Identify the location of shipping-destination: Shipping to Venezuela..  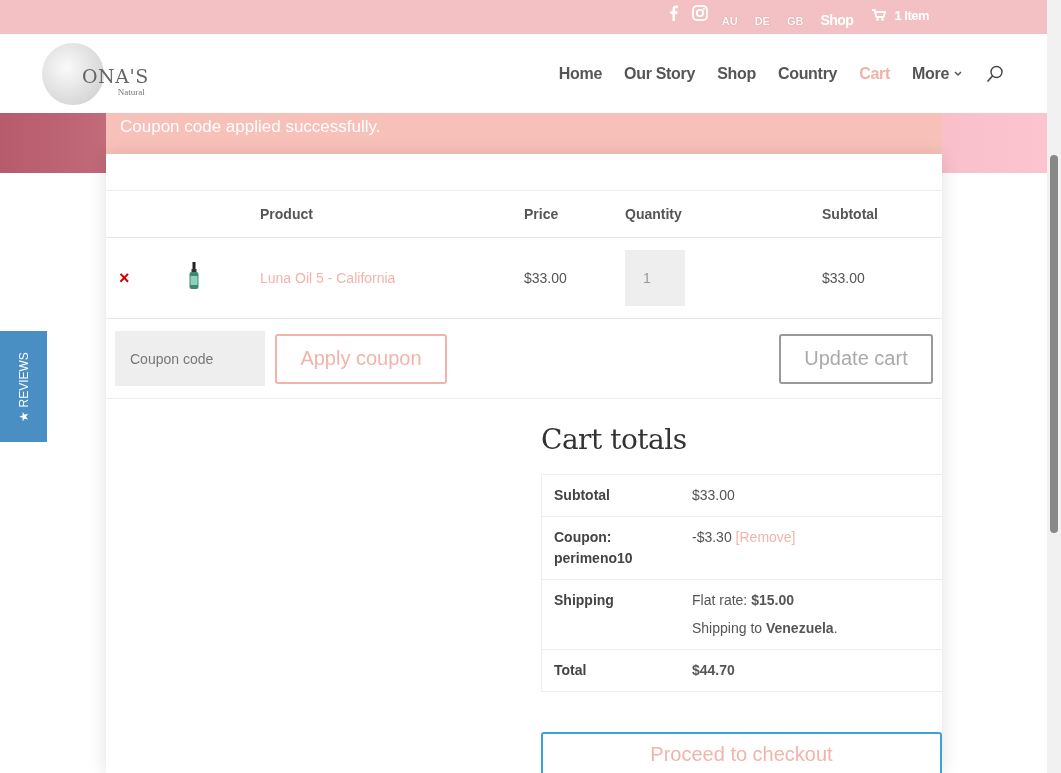
(765, 628).